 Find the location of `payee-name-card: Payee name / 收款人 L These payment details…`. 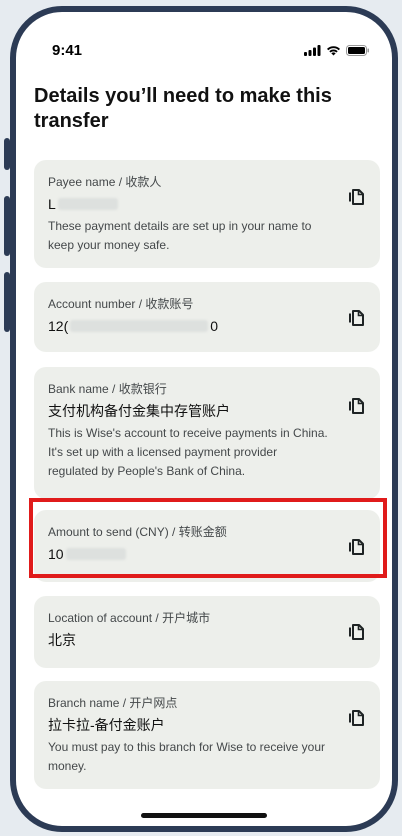

payee-name-card: Payee name / 收款人 L These payment details… is located at coordinates (207, 214).